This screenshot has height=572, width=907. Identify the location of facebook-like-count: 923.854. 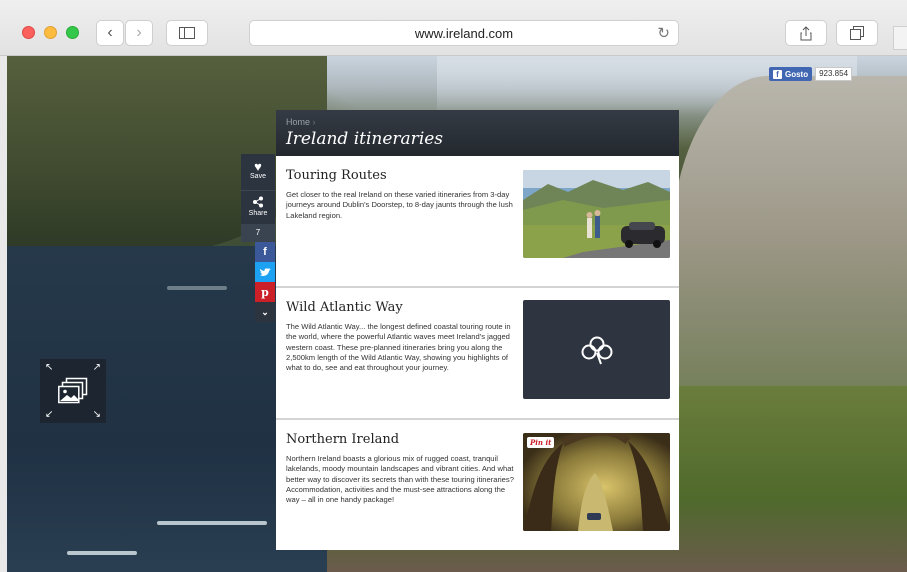
(834, 74).